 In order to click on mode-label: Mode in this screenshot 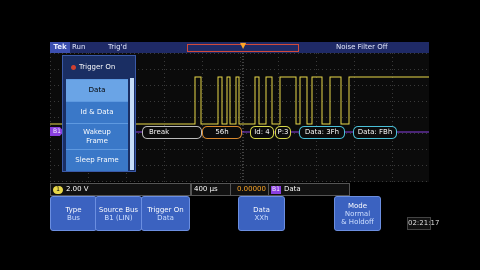, I will do `click(357, 205)`.